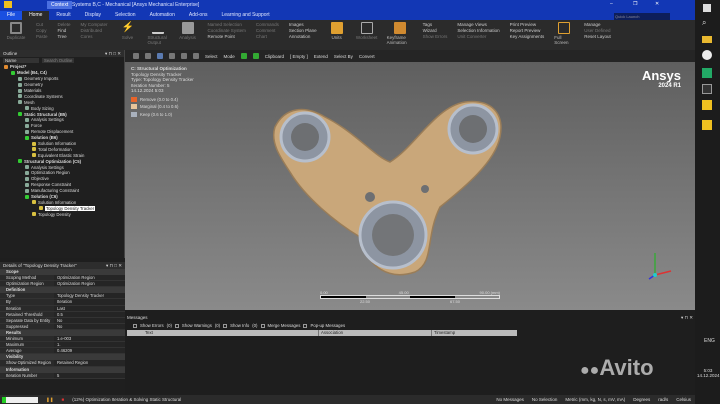 The height and width of the screenshot is (404, 720). What do you see at coordinates (274, 56) in the screenshot?
I see `clipboard-dropdown: Clipboard` at bounding box center [274, 56].